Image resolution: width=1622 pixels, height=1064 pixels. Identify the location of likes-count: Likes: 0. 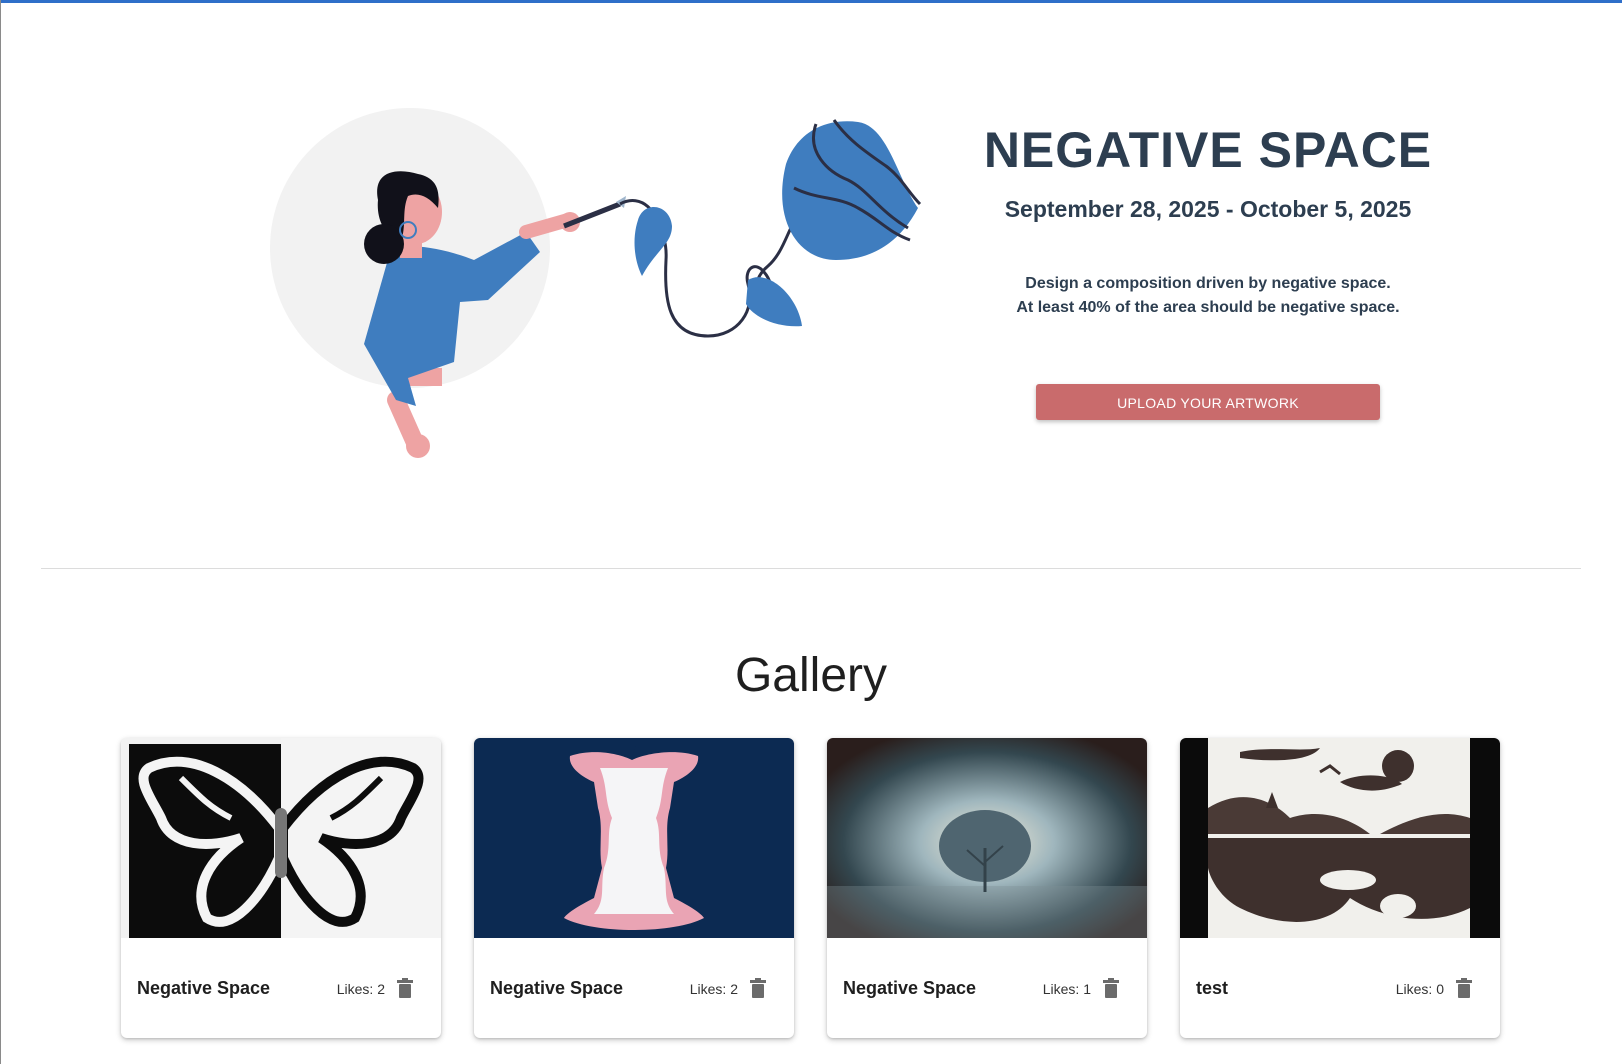
(1419, 989).